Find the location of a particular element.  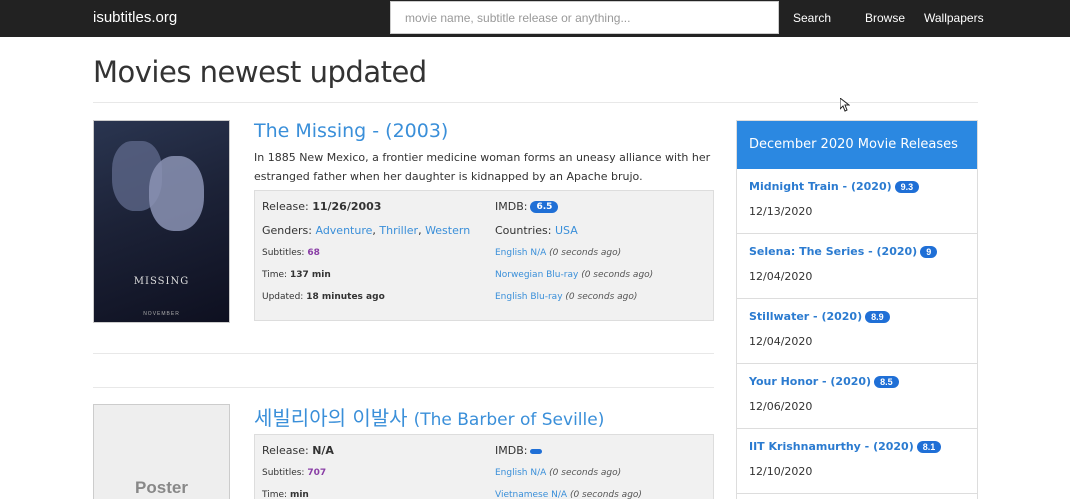

poster-title: MISSING is located at coordinates (161, 281).